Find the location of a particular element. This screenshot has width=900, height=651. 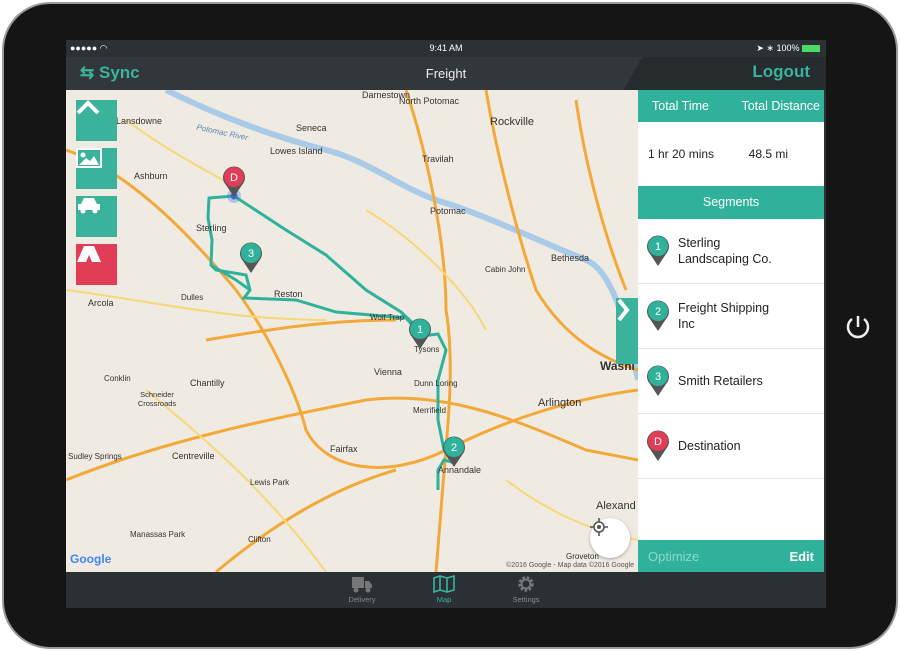

collapse-button is located at coordinates (96, 120).